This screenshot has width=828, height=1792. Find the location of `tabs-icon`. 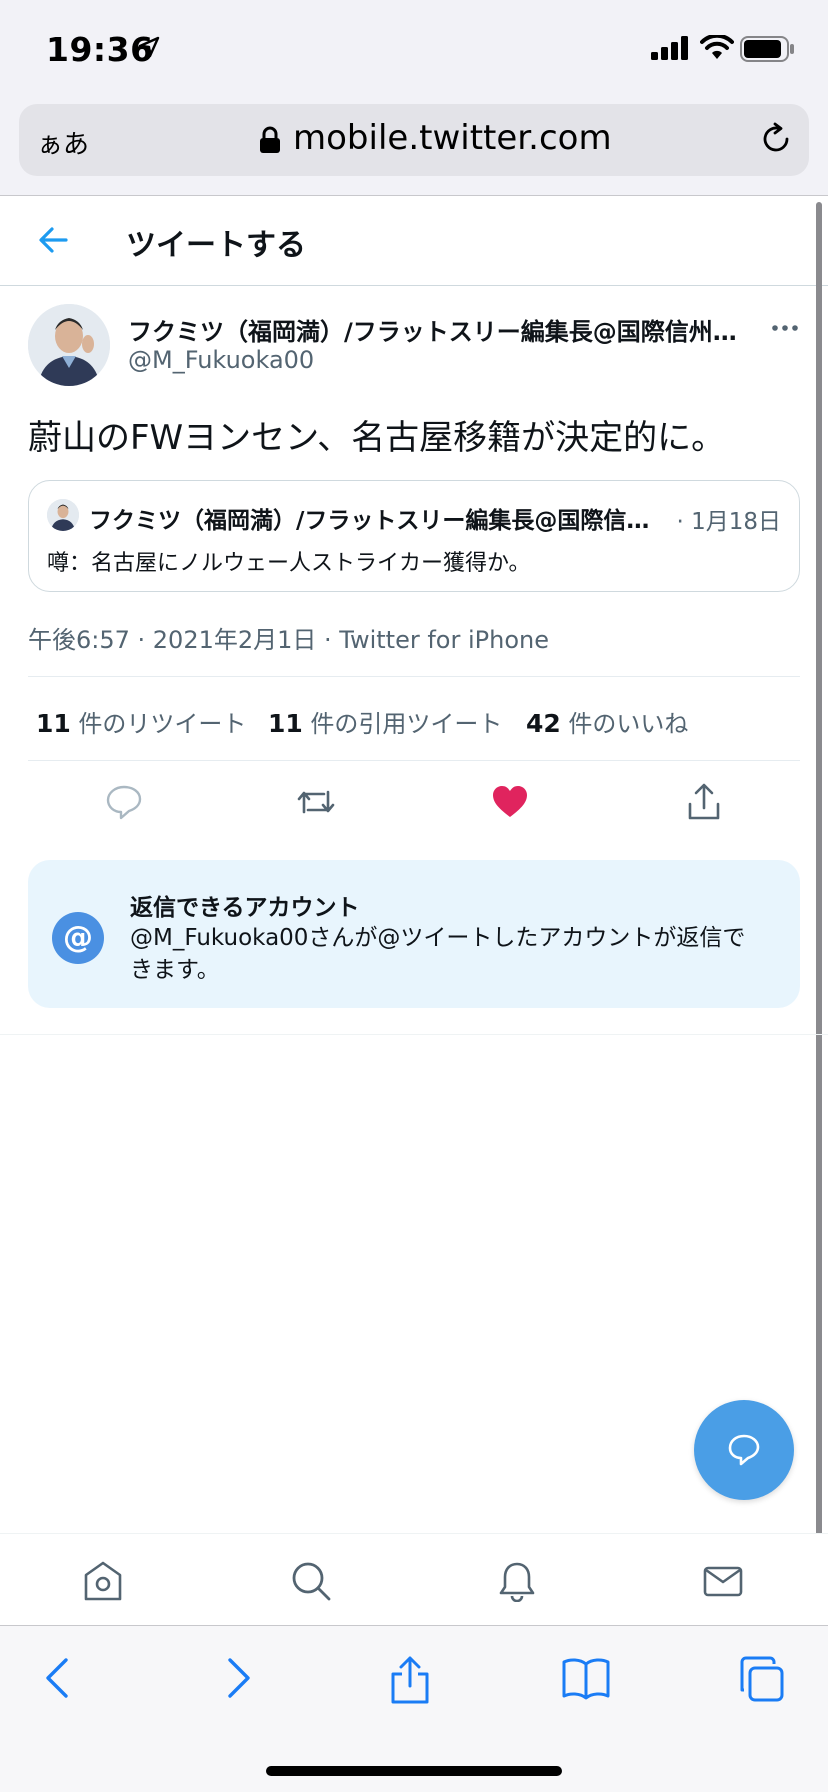

tabs-icon is located at coordinates (761, 1679).